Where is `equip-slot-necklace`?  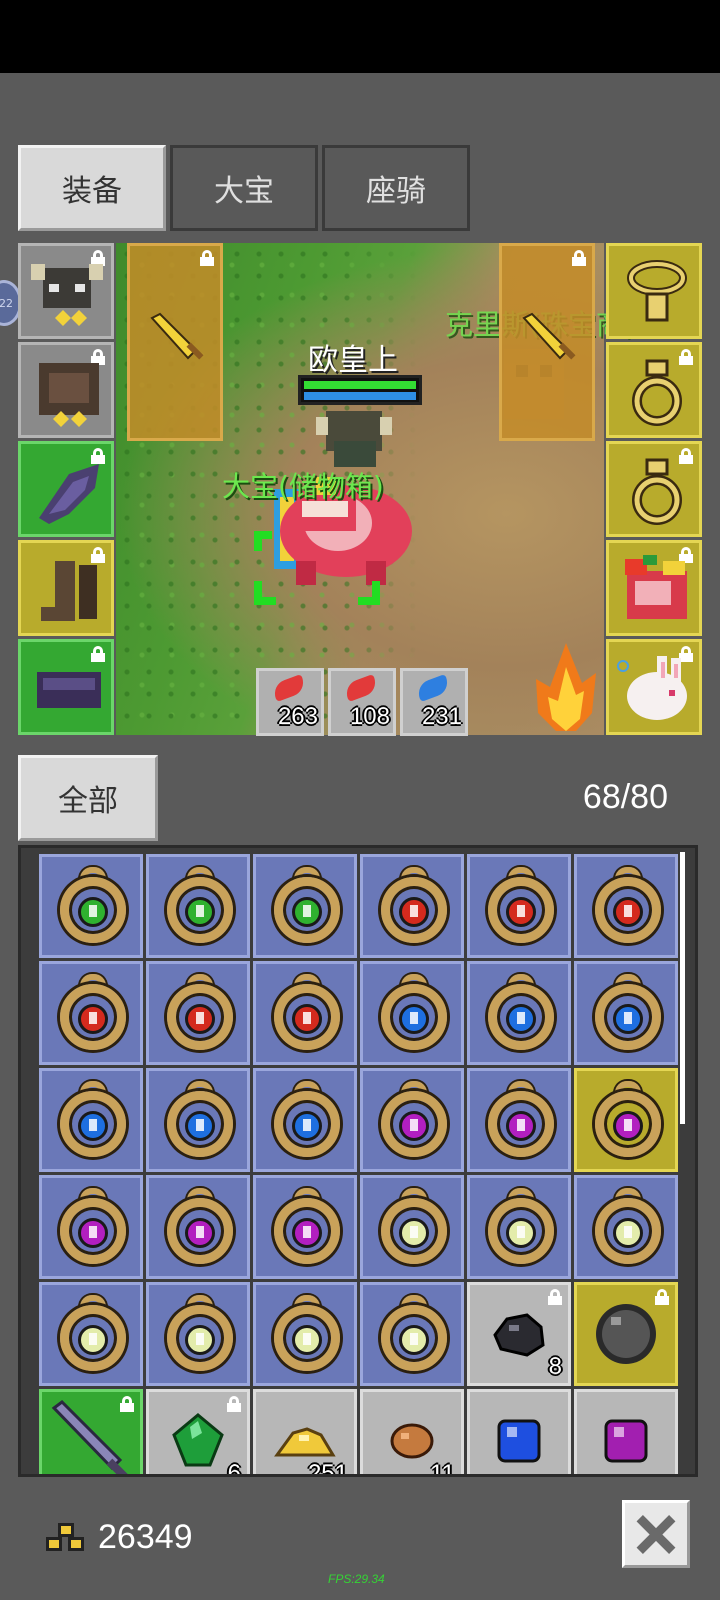 equip-slot-necklace is located at coordinates (654, 291).